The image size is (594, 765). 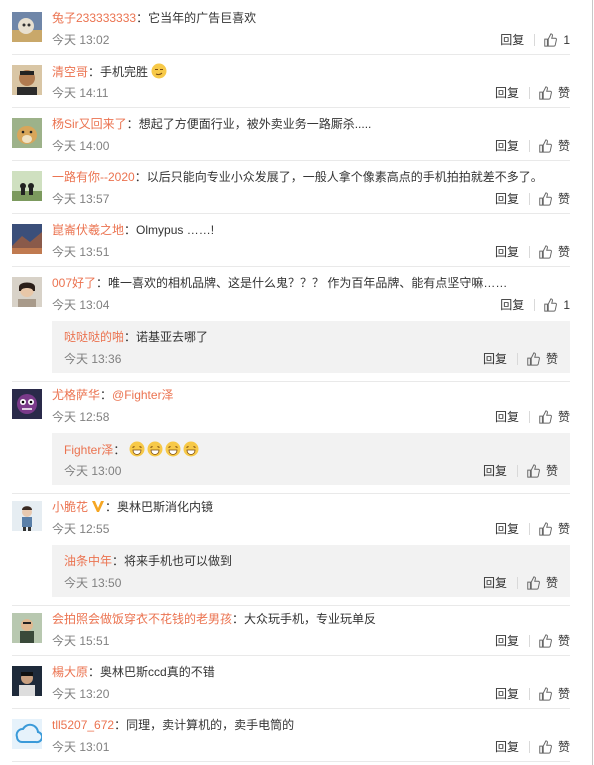 I want to click on username-link: Fighter泽, so click(x=88, y=450).